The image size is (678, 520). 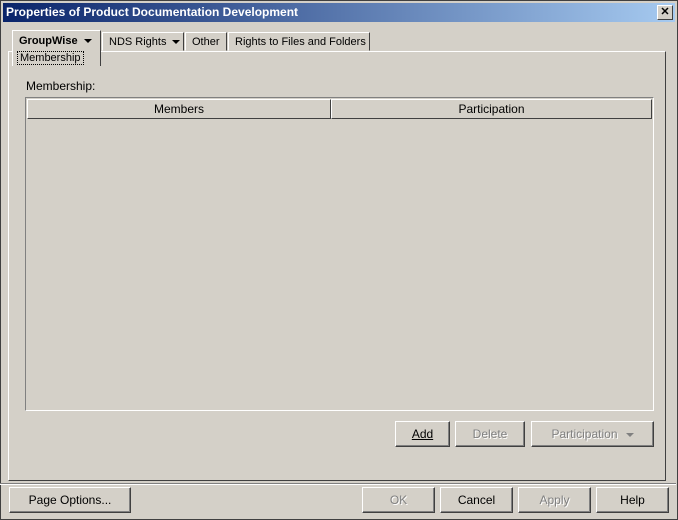 I want to click on tab-nds-rights-label: NDS Rights, so click(x=138, y=42).